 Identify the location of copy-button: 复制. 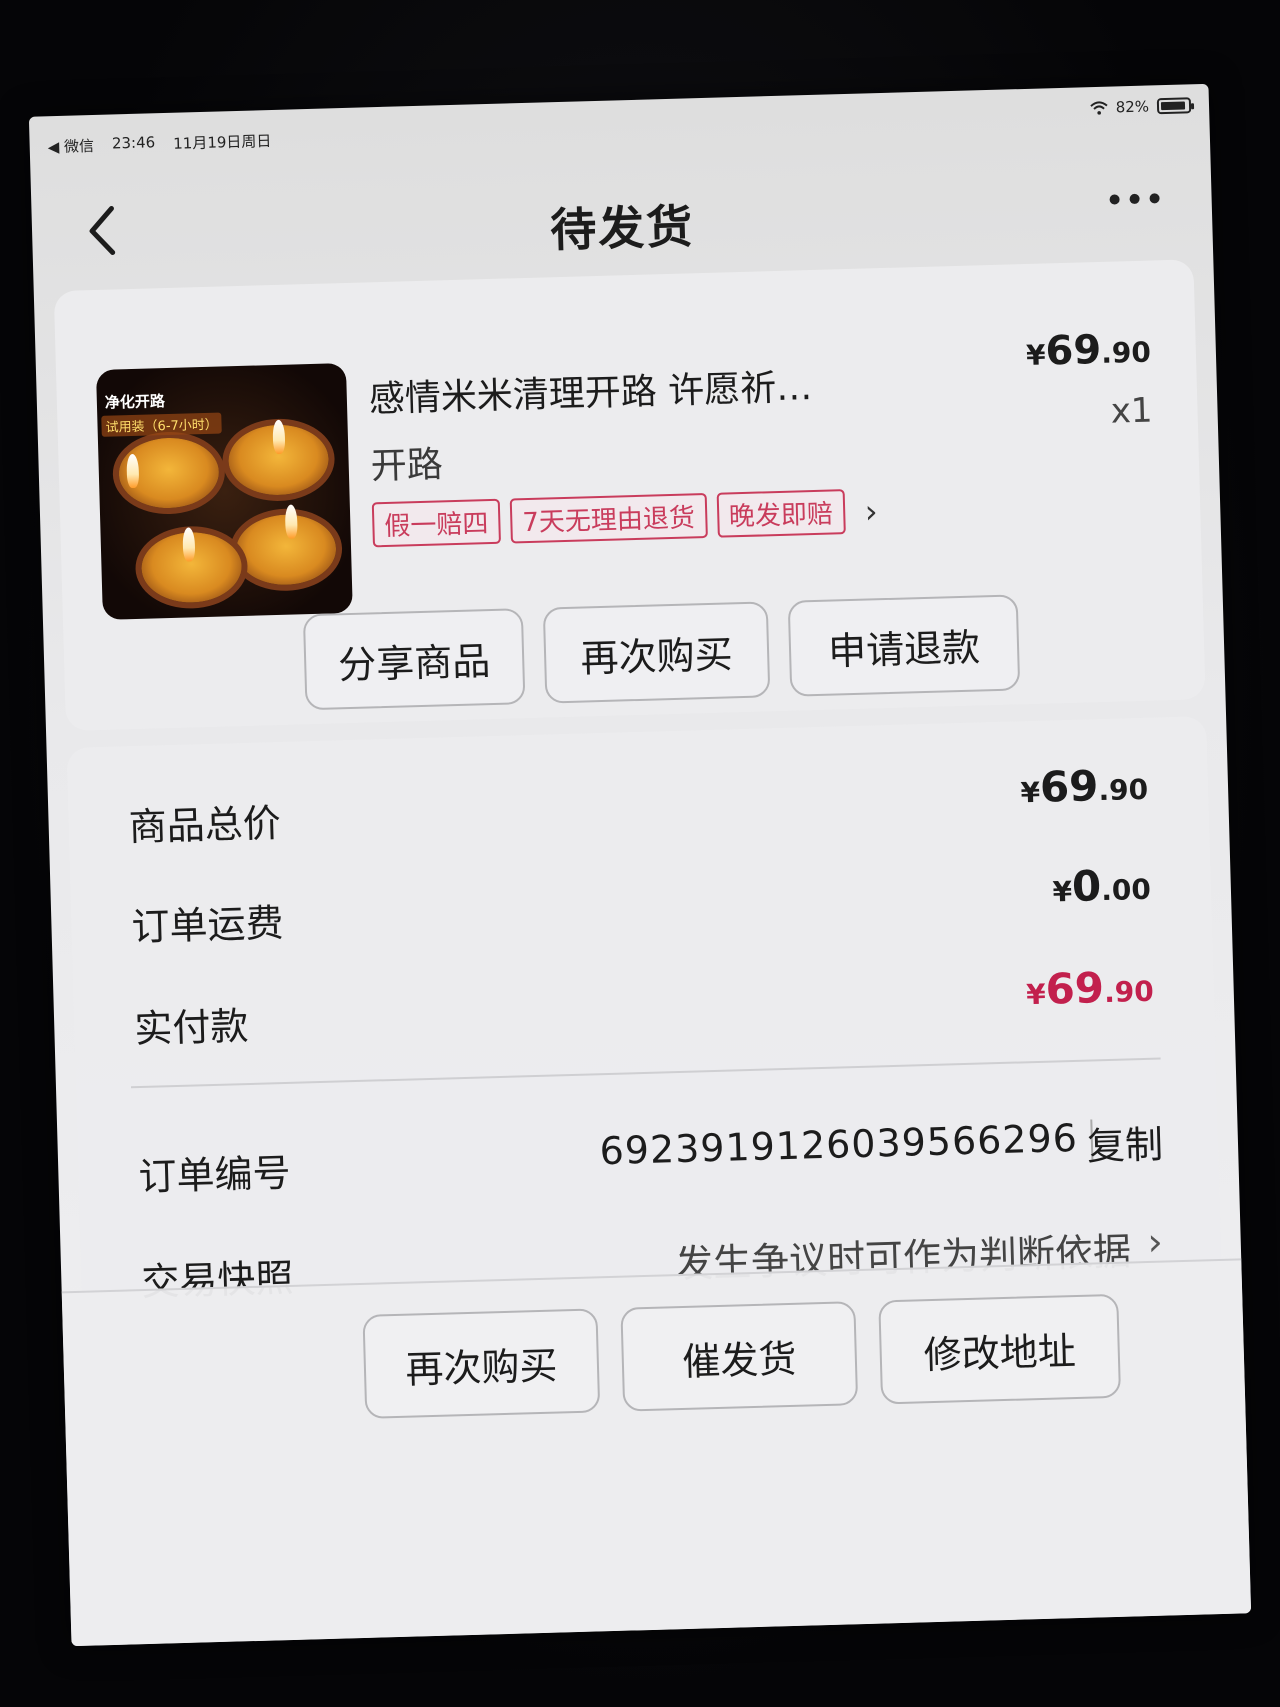
(1125, 1142).